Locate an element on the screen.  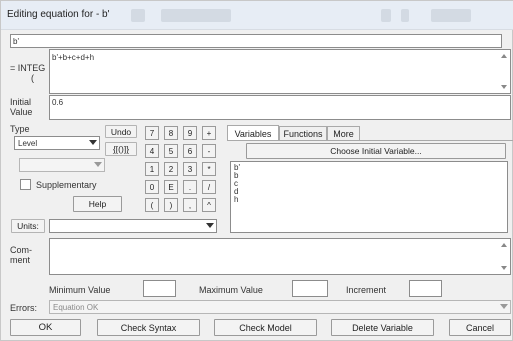
type-label: Type is located at coordinates (20, 129).